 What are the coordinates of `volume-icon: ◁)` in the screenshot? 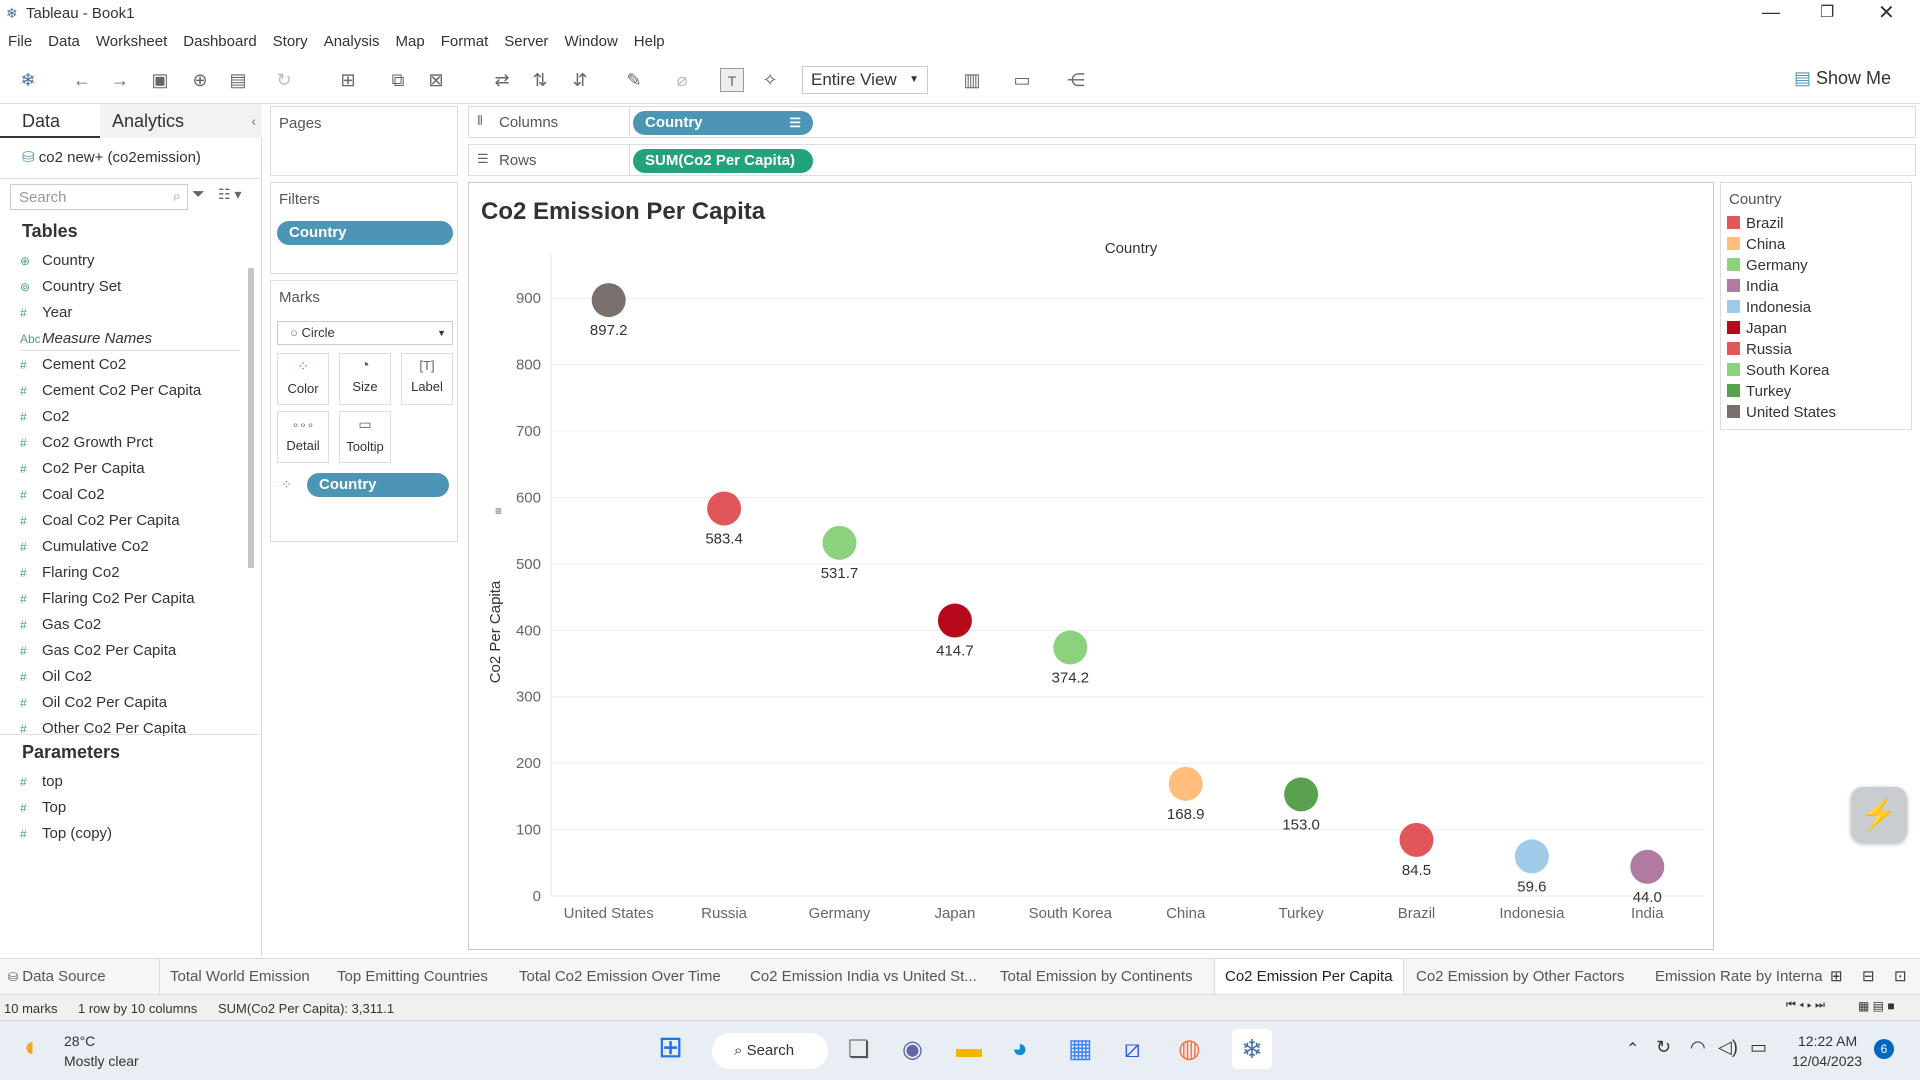 It's located at (1728, 1047).